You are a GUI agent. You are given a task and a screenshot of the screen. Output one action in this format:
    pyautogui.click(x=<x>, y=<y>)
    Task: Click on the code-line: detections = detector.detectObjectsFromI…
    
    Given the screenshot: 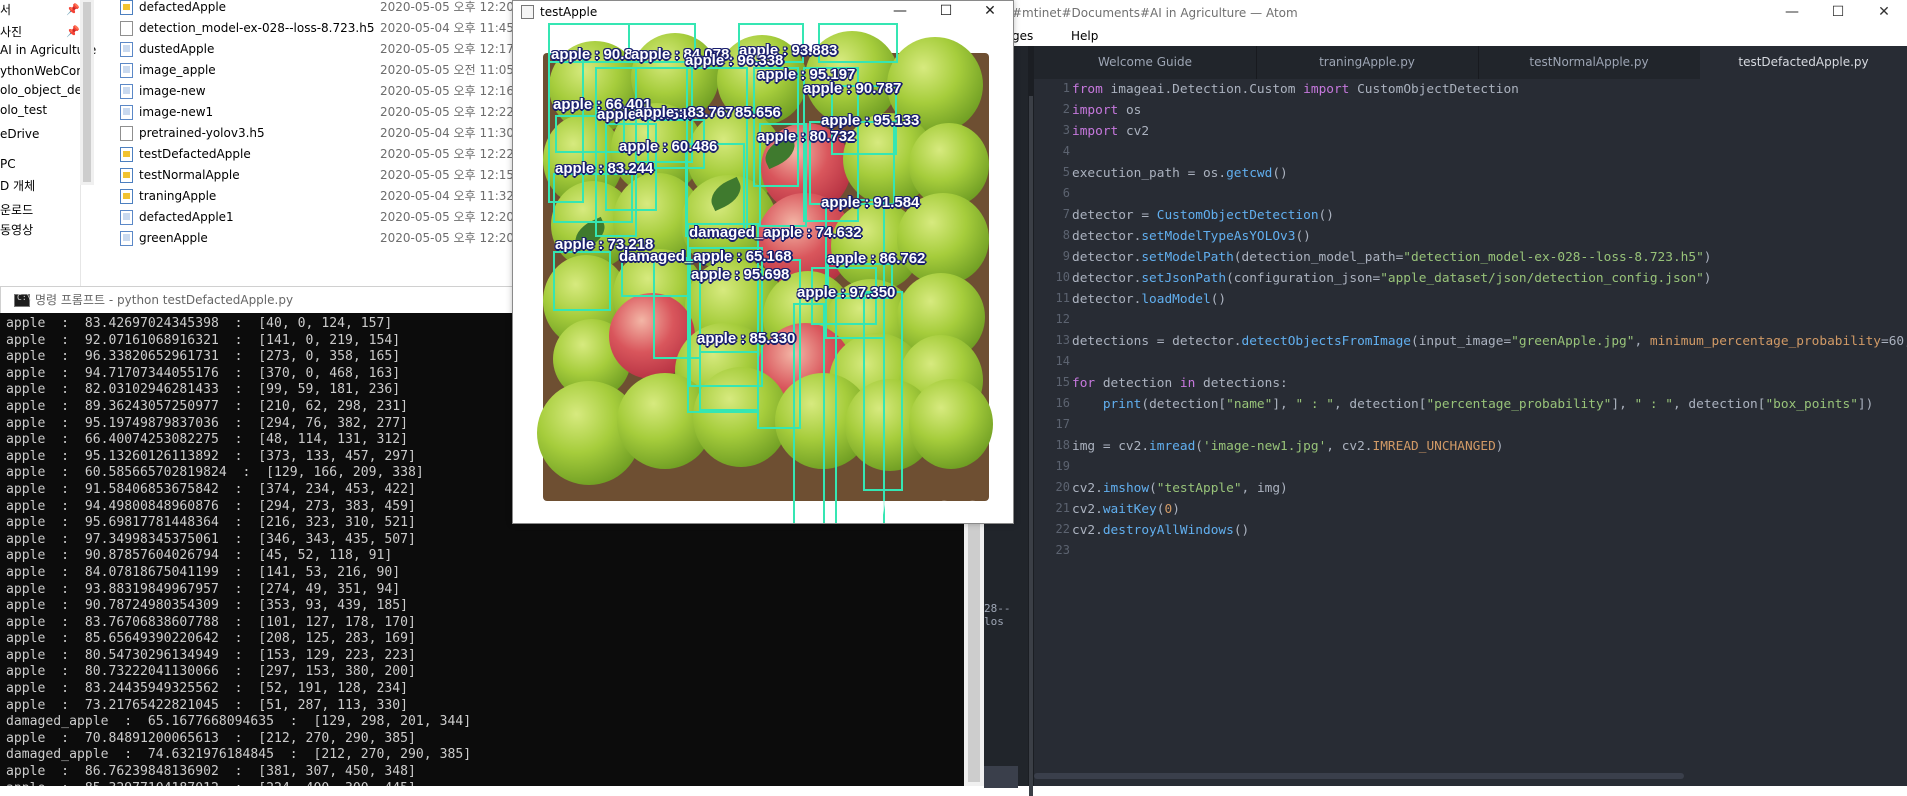 What is the action you would take?
    pyautogui.click(x=1489, y=341)
    